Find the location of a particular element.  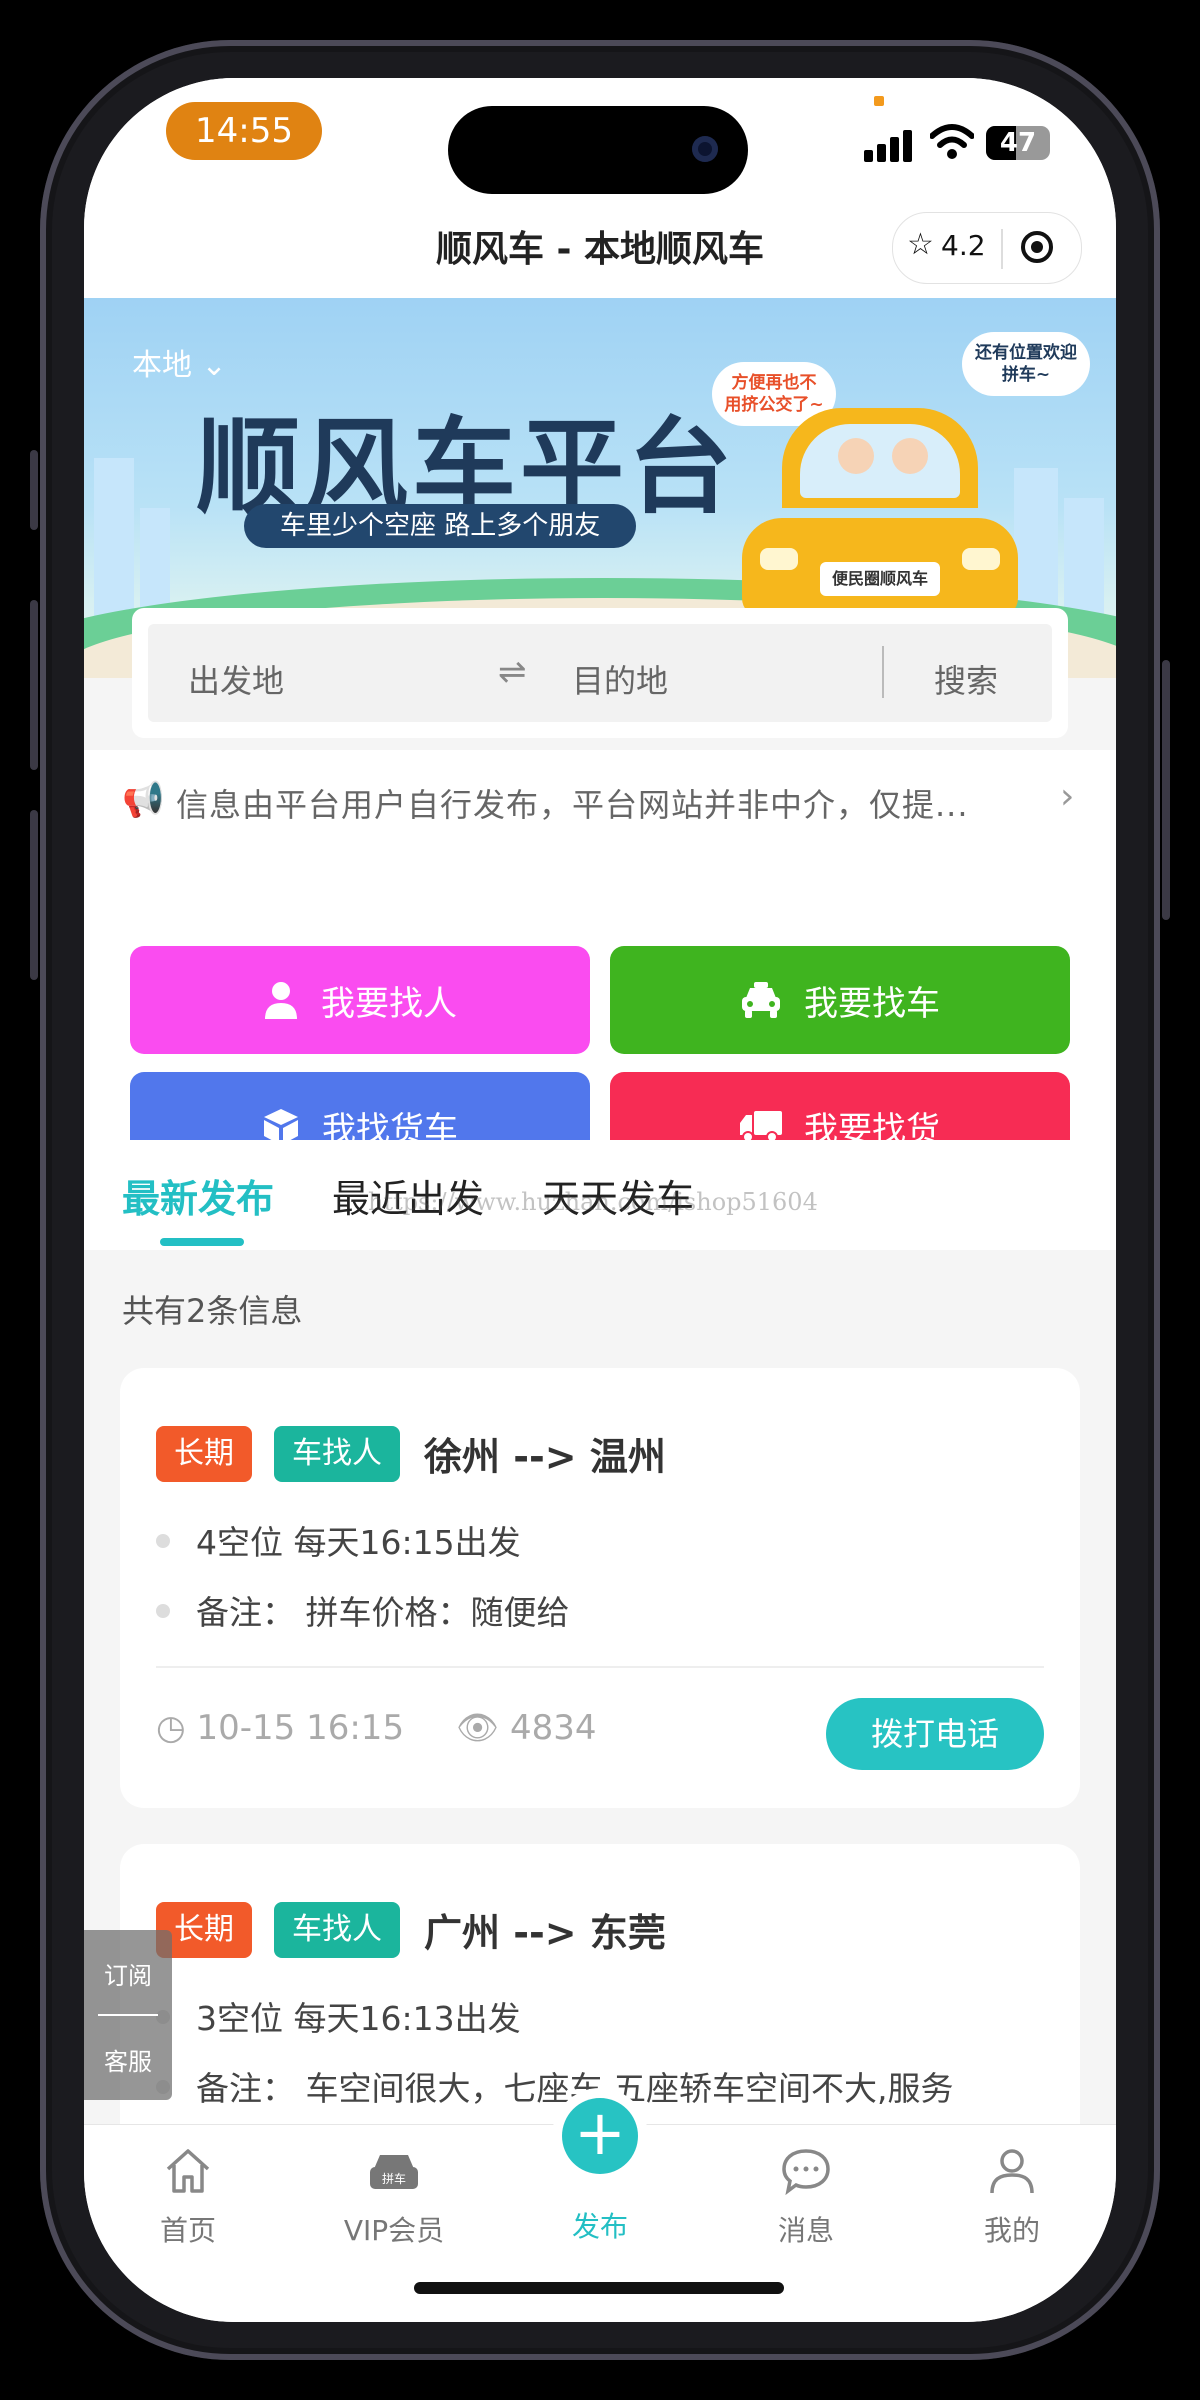

status-bar: 14:55 47 is located at coordinates (600, 138).